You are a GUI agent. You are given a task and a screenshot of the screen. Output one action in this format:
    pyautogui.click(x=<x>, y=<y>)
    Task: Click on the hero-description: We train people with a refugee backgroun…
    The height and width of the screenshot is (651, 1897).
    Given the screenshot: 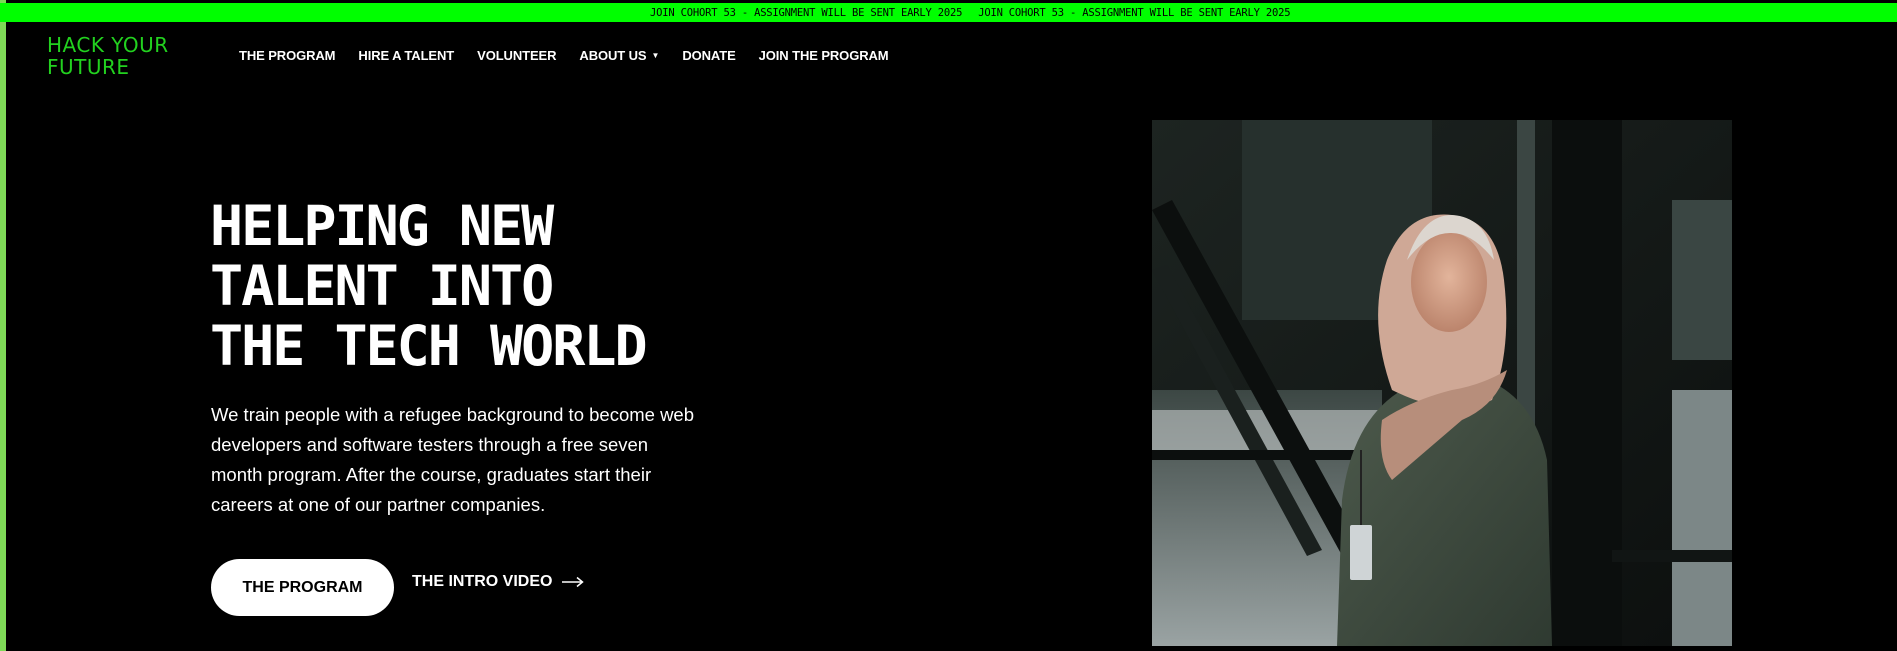 What is the action you would take?
    pyautogui.click(x=453, y=459)
    